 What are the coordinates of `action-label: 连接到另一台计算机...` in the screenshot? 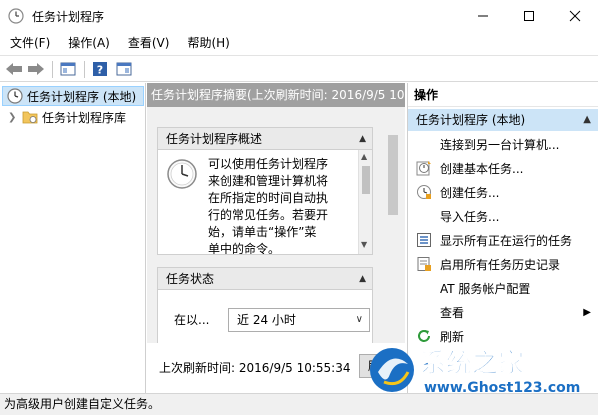 It's located at (500, 144).